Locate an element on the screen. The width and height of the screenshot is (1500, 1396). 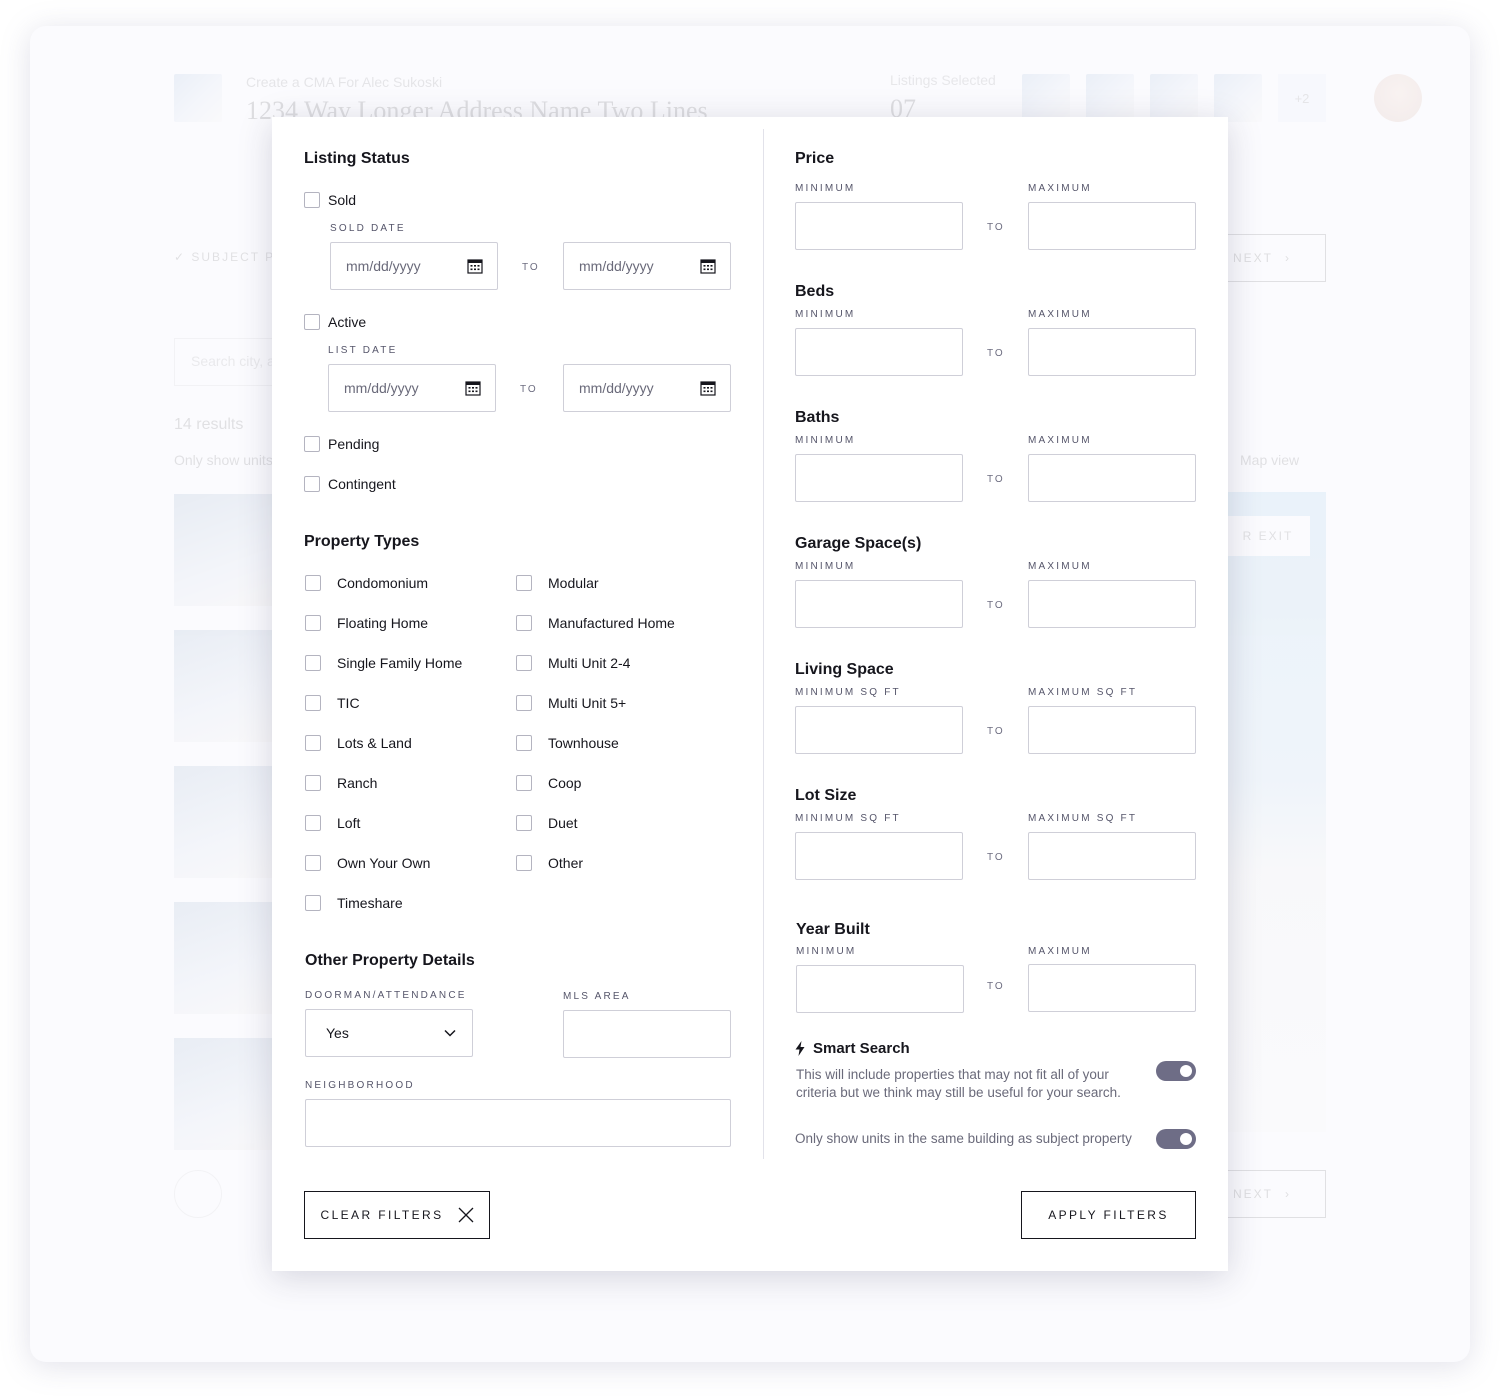
property-type-checkbox: Coop is located at coordinates (548, 783).